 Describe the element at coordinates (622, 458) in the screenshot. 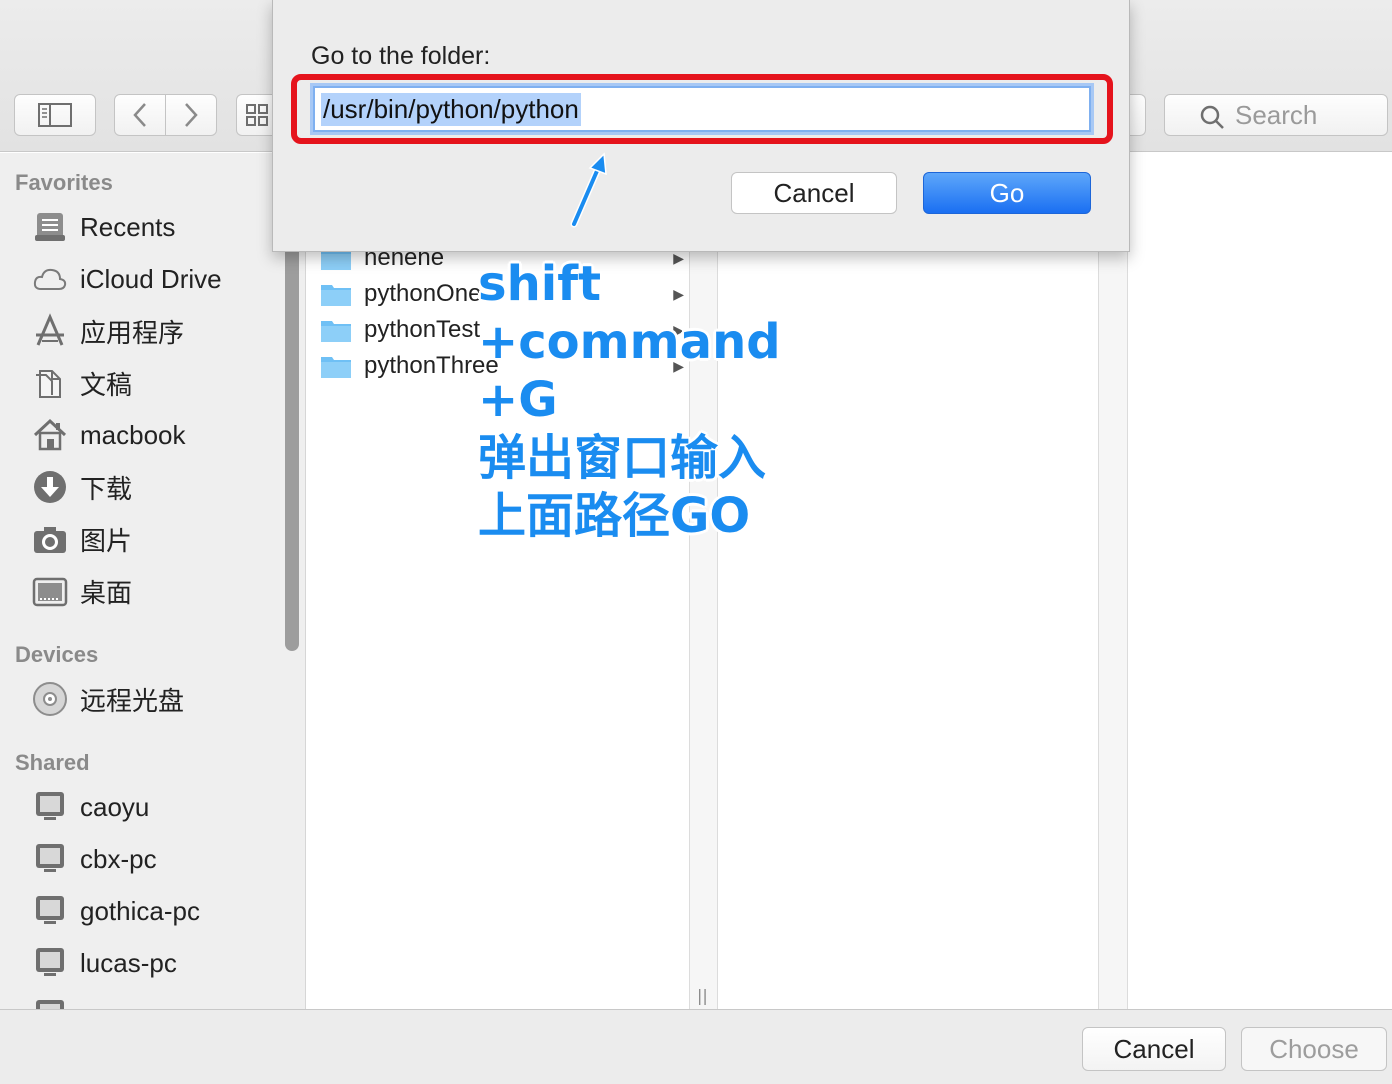

I see `annotation-line: 弹出窗口输入` at that location.